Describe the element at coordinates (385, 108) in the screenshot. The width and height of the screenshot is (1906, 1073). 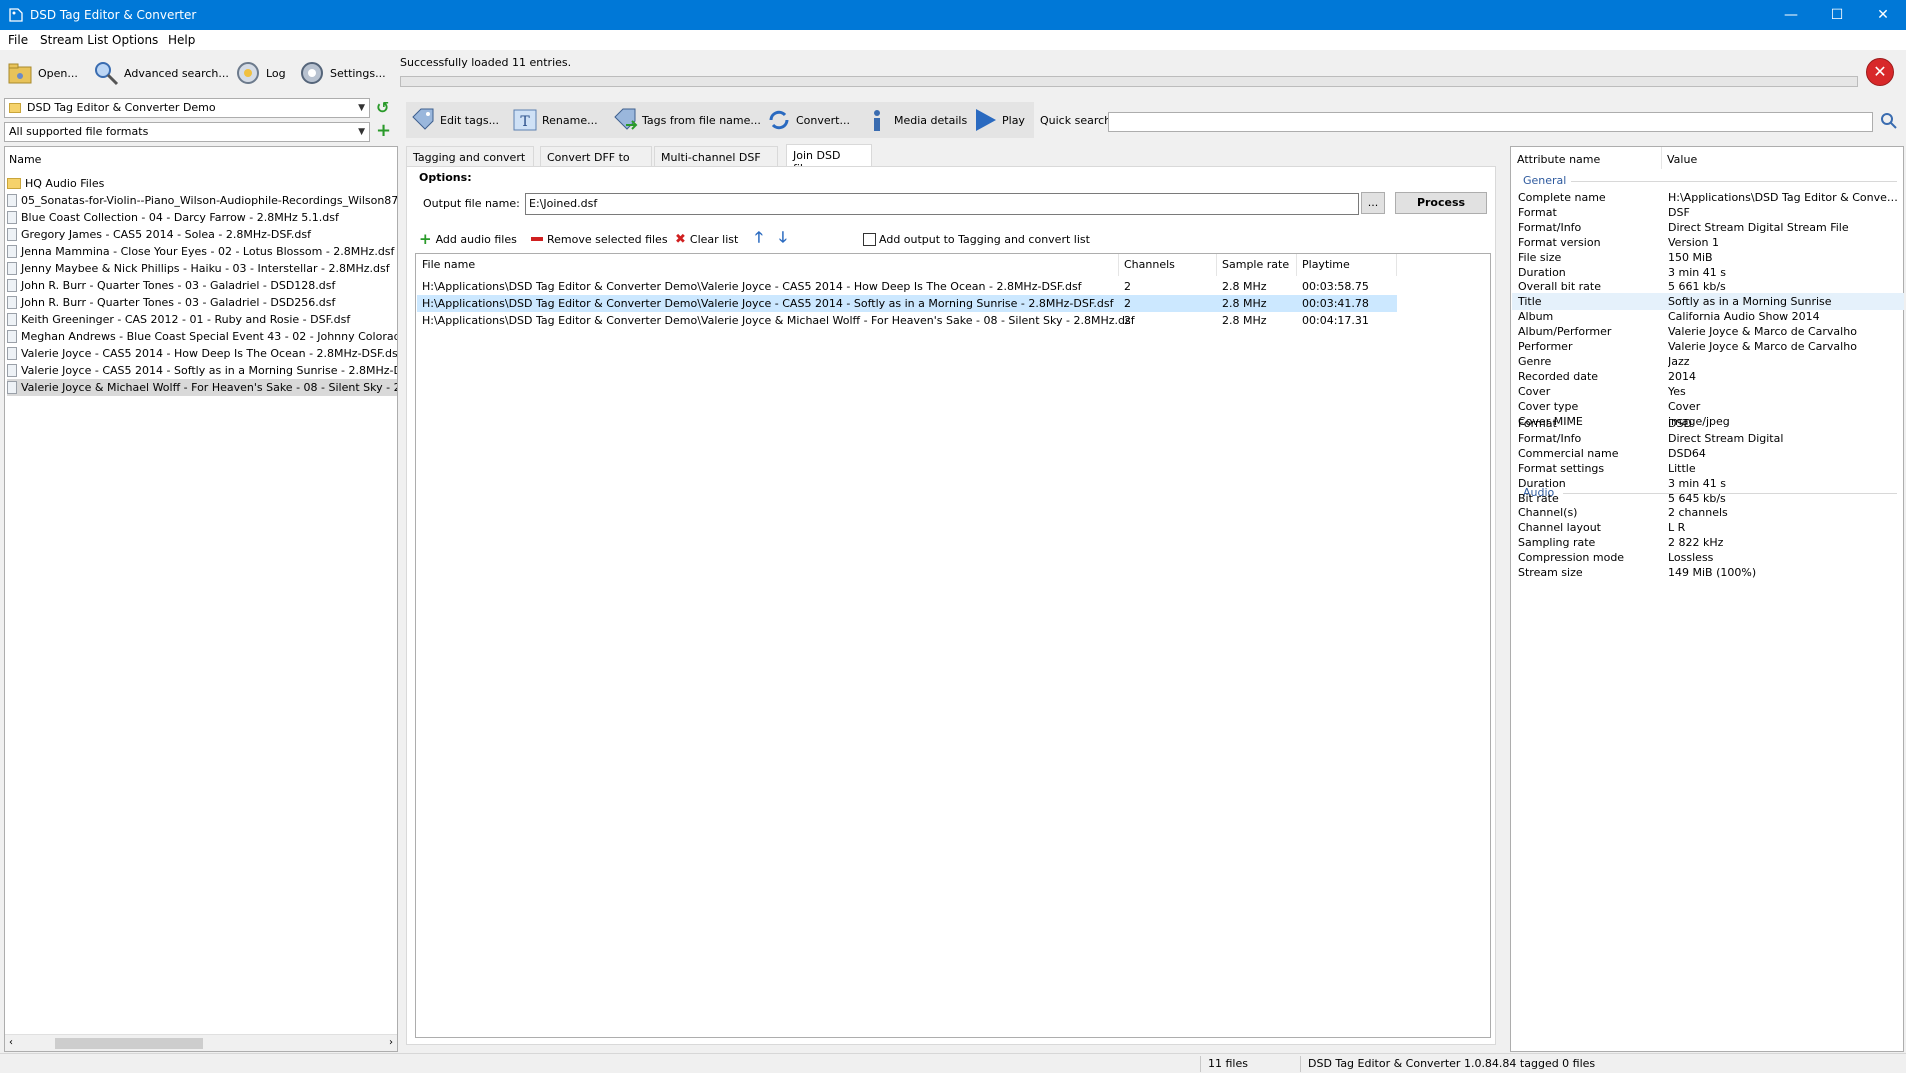
I see `refresh-icon: ↺` at that location.